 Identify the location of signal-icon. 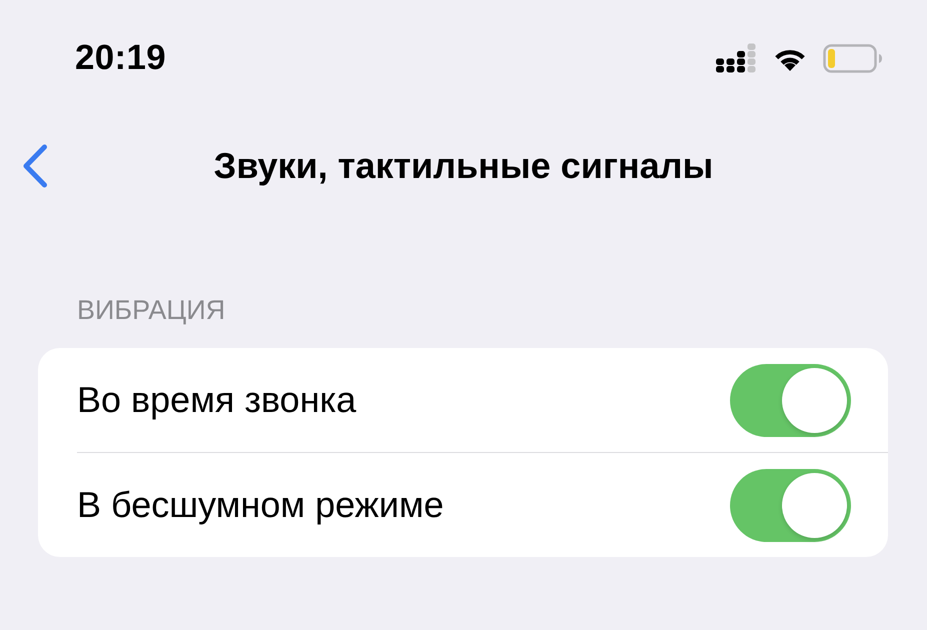
(736, 58).